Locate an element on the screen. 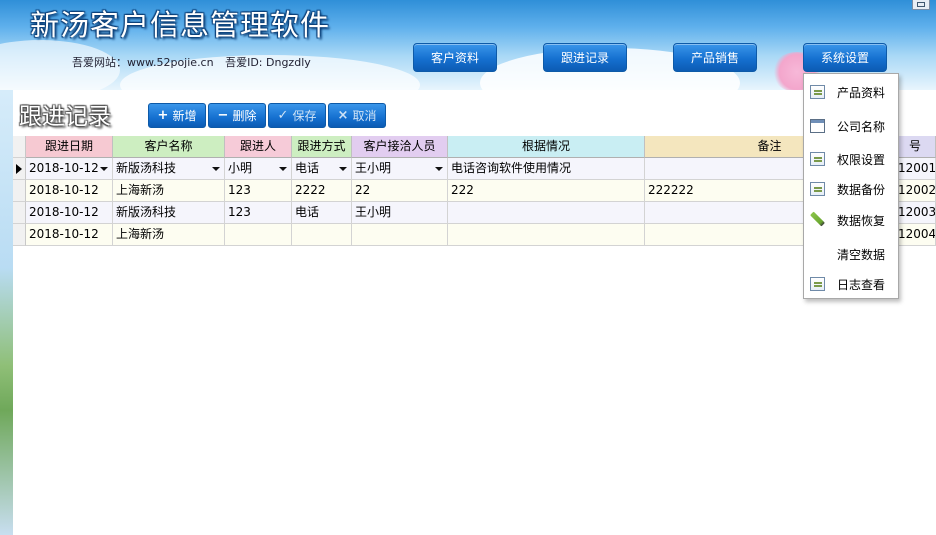 The width and height of the screenshot is (936, 535). add-button: + 新增 is located at coordinates (177, 115).